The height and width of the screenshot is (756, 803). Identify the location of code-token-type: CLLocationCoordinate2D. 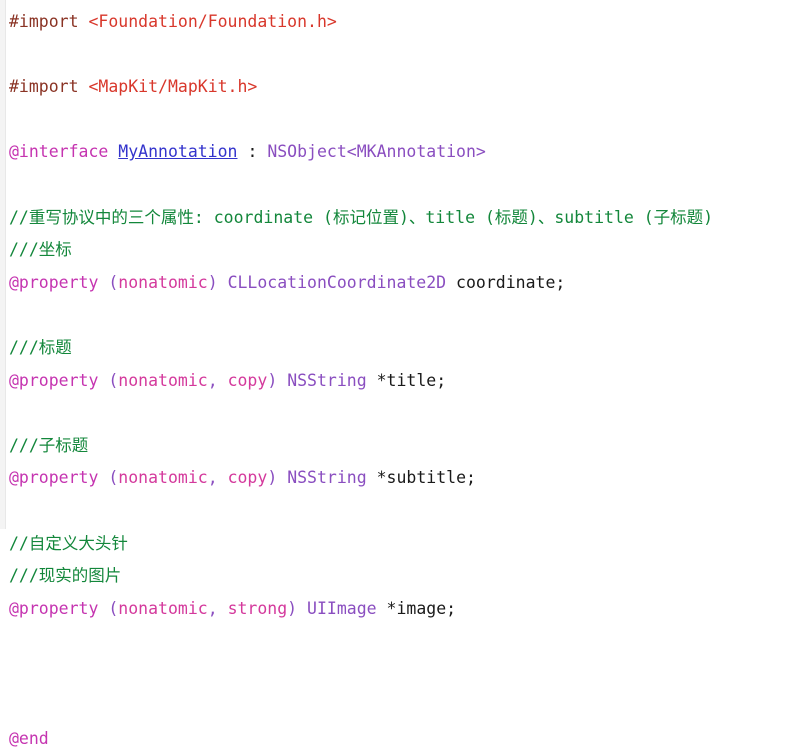
(337, 282).